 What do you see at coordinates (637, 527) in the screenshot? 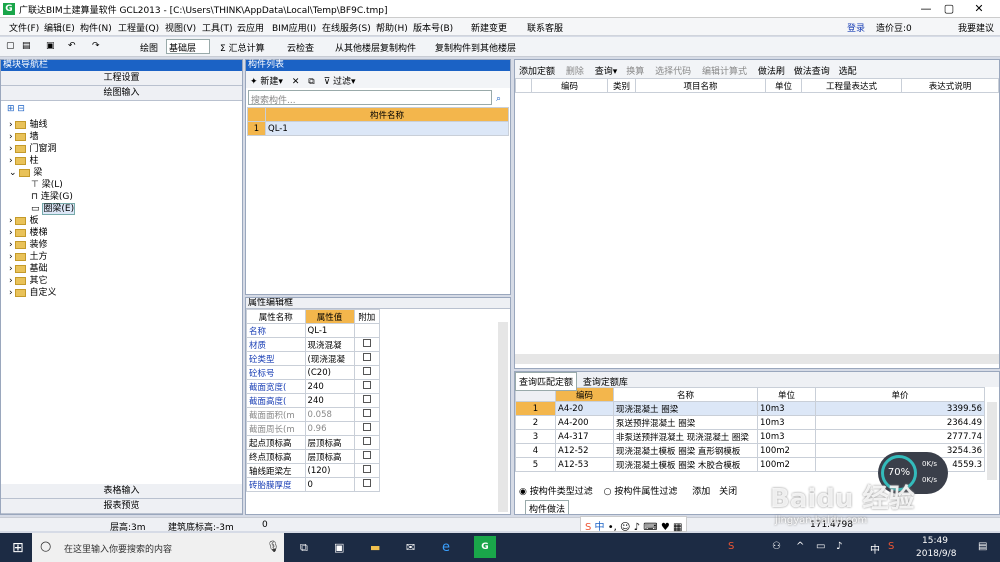
I see `mic-icon: ♪` at bounding box center [637, 527].